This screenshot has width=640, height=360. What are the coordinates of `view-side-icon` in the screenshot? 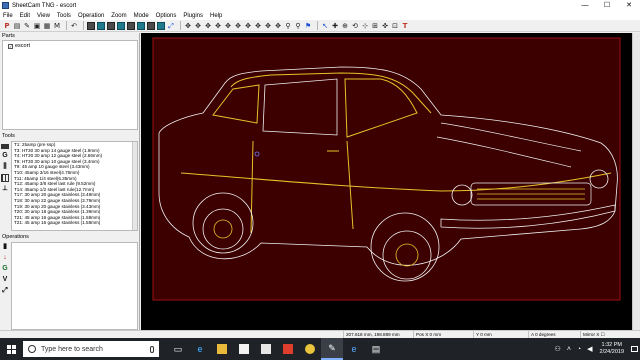 It's located at (121, 25).